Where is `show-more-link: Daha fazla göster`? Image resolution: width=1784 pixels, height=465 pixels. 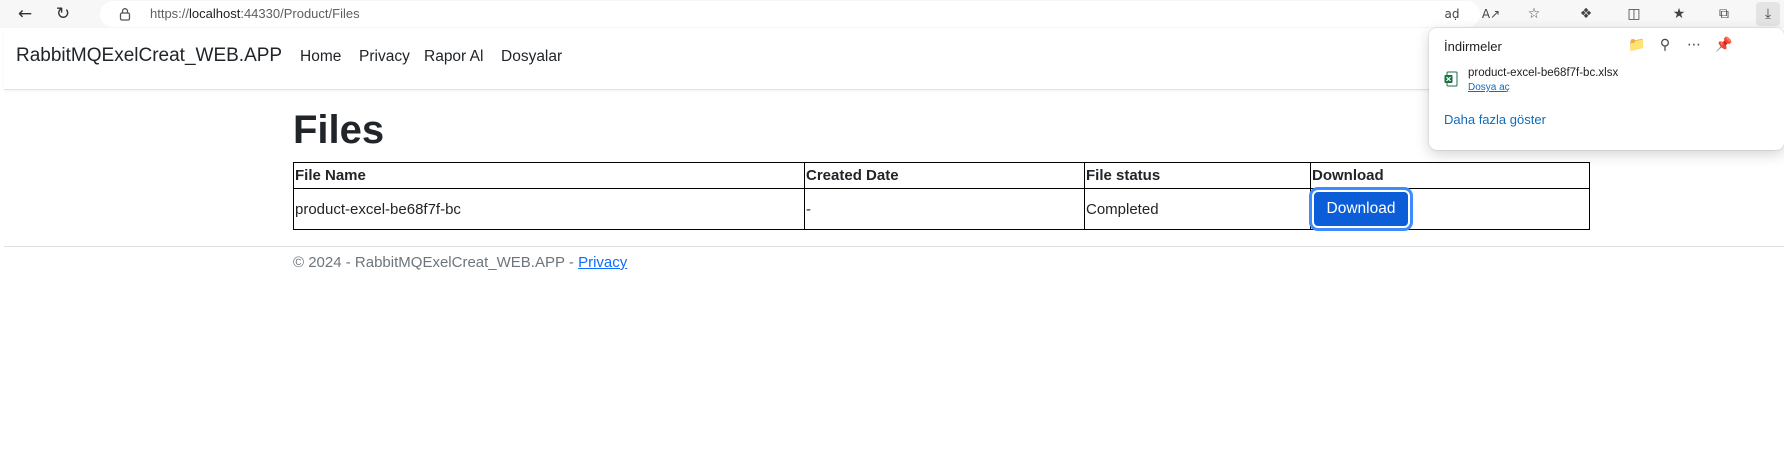 show-more-link: Daha fazla göster is located at coordinates (1495, 119).